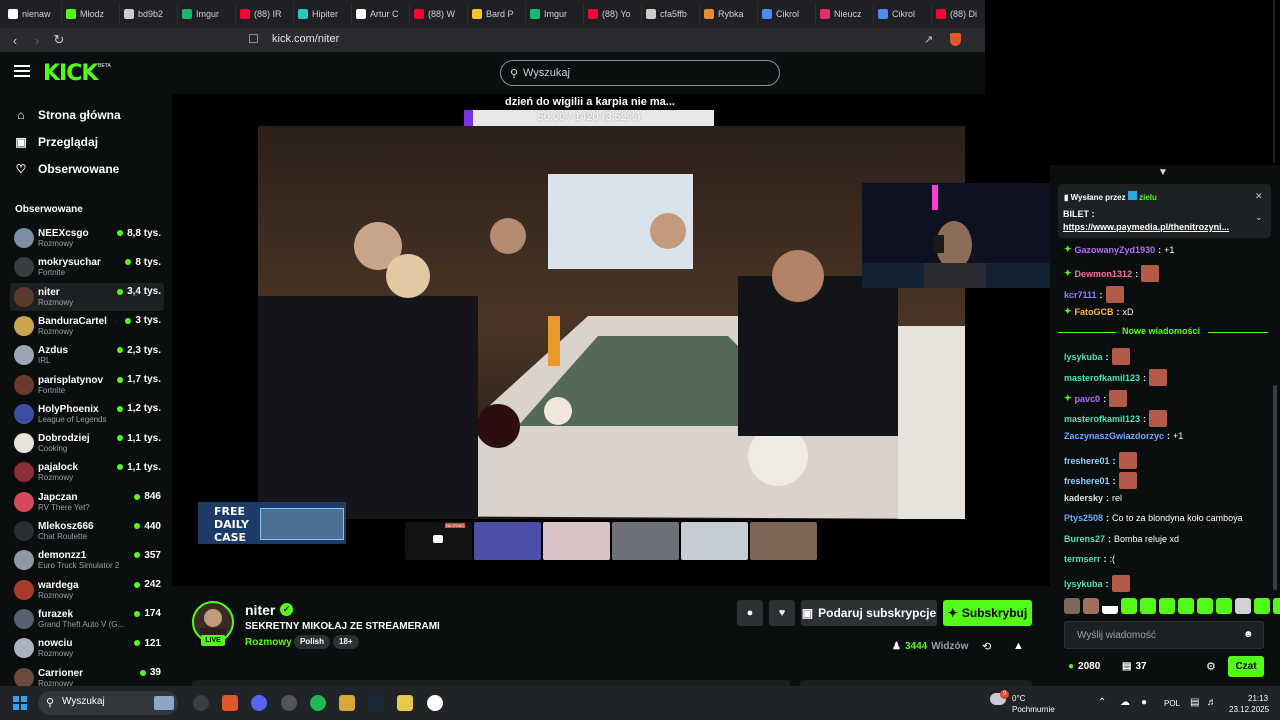 The width and height of the screenshot is (1280, 720). I want to click on tray-app-icon: ☁, so click(1125, 702).